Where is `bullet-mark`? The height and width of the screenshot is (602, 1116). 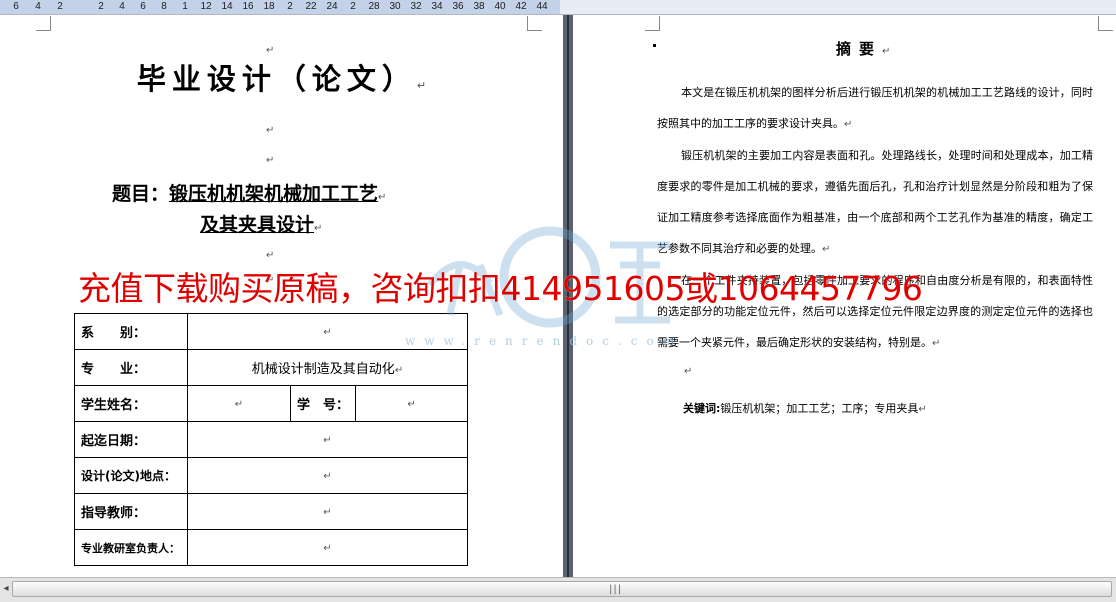
bullet-mark is located at coordinates (654, 45).